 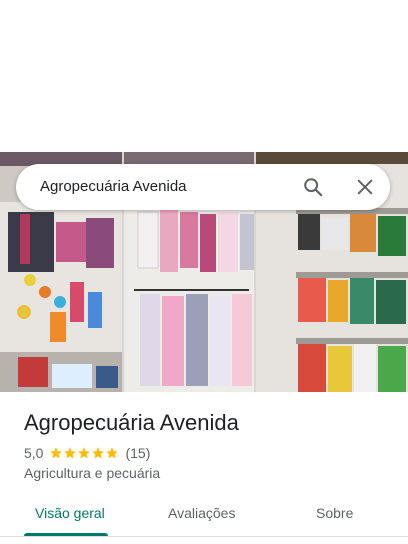 I want to click on close-icon, so click(x=365, y=187).